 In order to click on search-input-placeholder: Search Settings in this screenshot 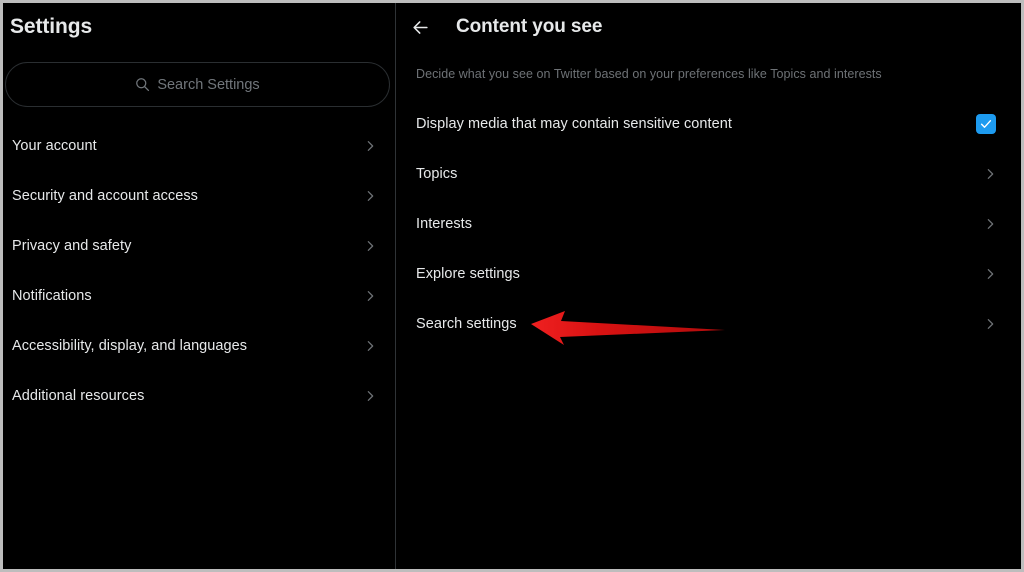, I will do `click(208, 85)`.